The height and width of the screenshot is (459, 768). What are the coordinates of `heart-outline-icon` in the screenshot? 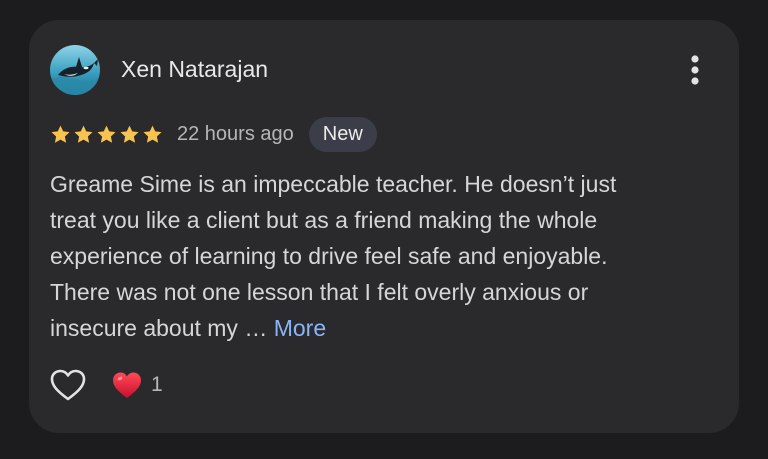 It's located at (68, 385).